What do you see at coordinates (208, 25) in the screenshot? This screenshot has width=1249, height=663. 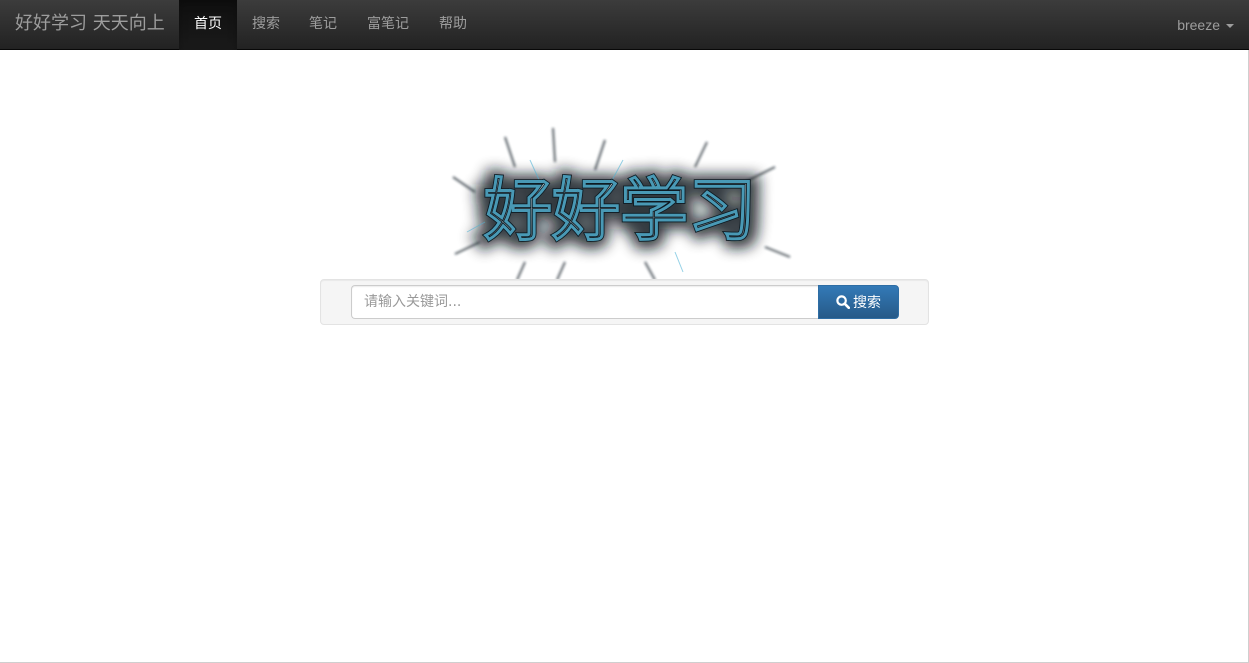 I see `nav-item-home: 首页` at bounding box center [208, 25].